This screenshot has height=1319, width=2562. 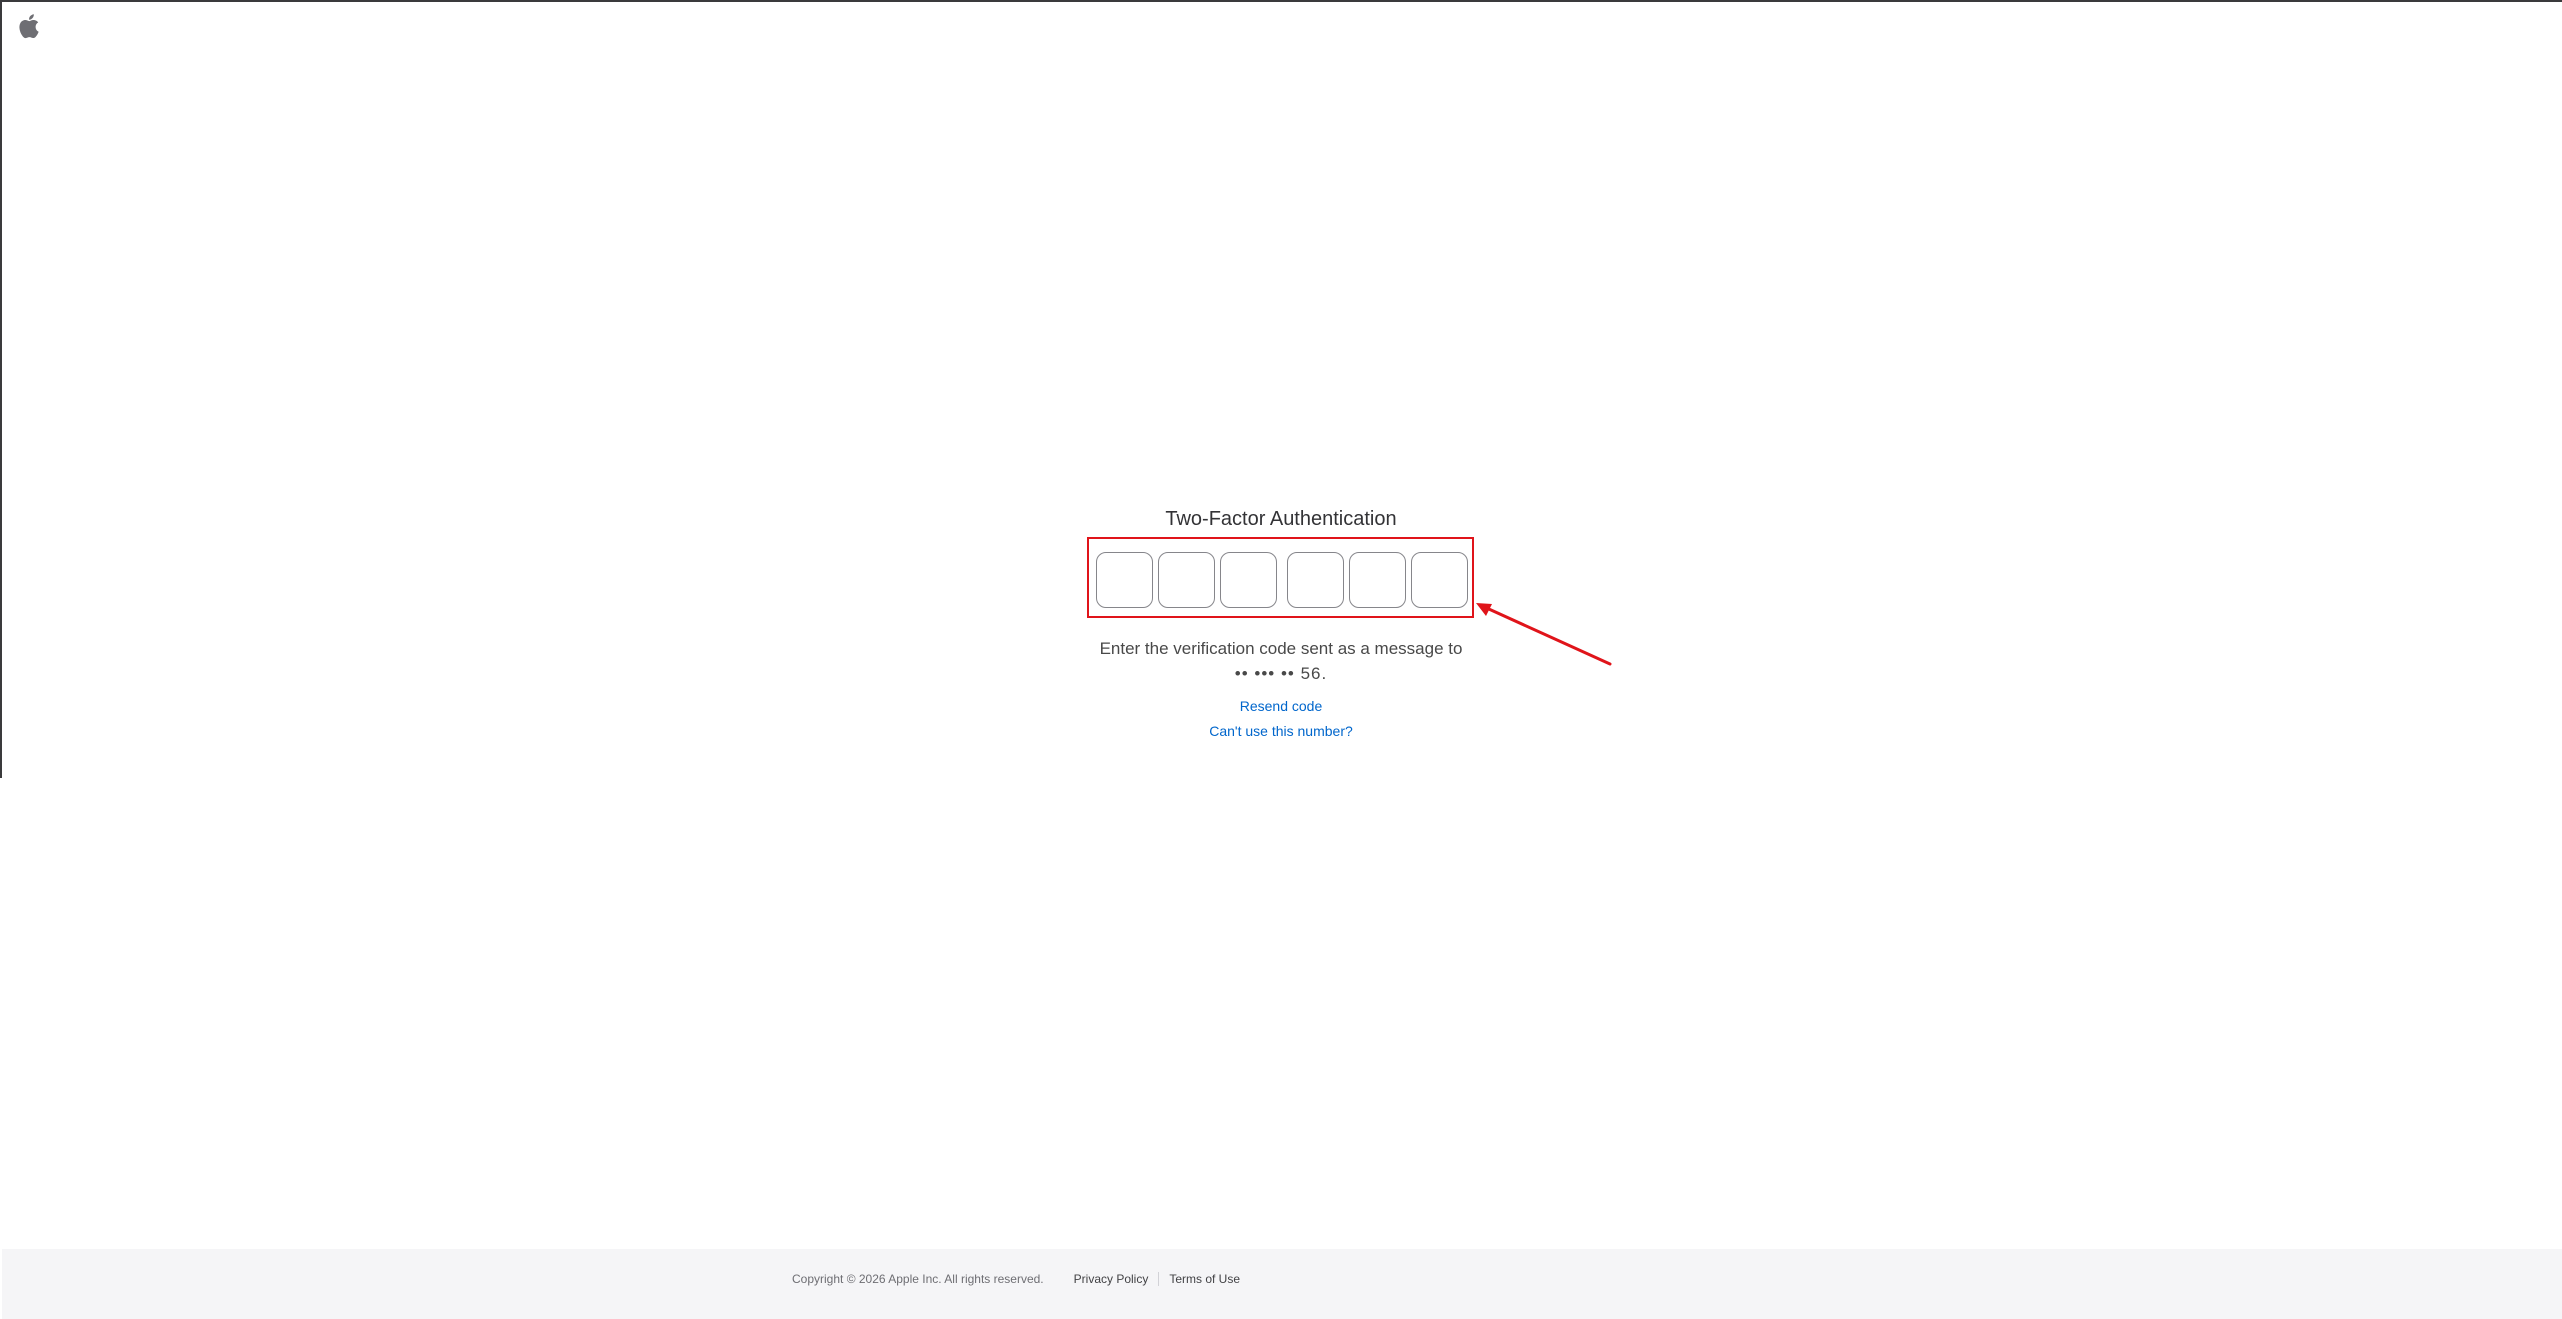 What do you see at coordinates (1315, 580) in the screenshot?
I see `code-digit-4-input` at bounding box center [1315, 580].